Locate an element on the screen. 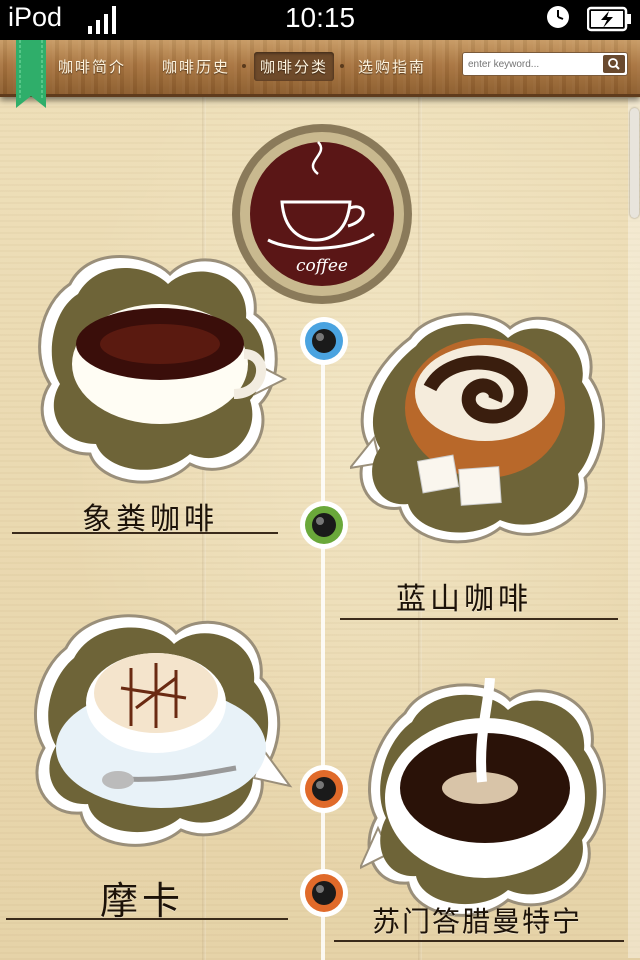  nav-item-buying-guide: 选购指南 is located at coordinates (392, 66).